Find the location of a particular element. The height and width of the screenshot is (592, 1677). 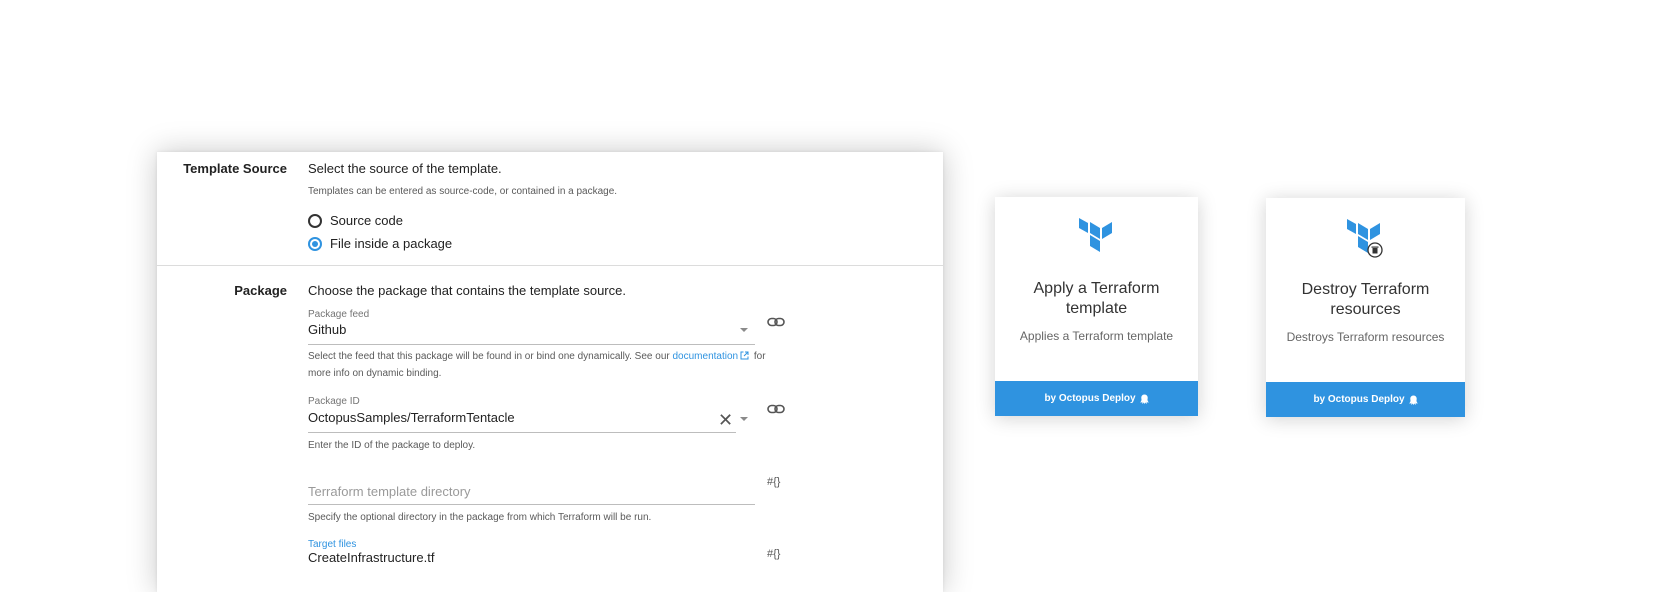

package-label: Package is located at coordinates (260, 290).